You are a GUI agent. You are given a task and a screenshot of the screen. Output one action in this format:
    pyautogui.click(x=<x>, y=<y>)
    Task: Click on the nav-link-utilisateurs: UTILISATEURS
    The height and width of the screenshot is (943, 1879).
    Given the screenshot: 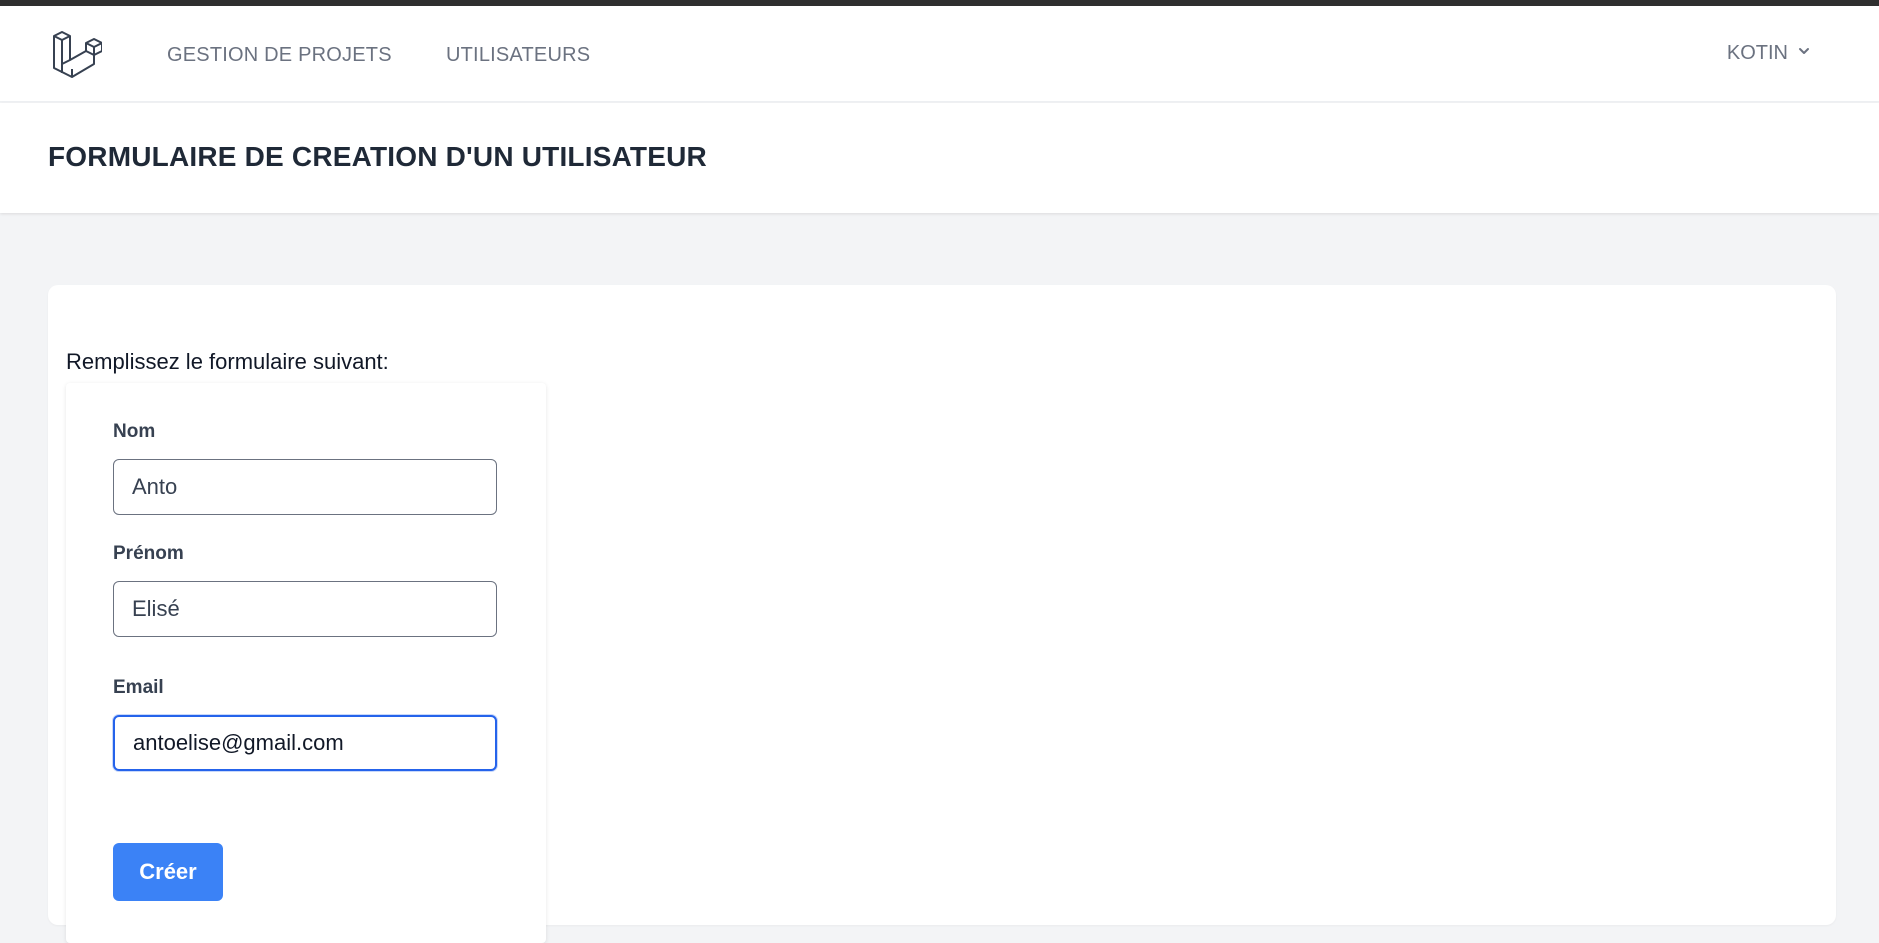 What is the action you would take?
    pyautogui.click(x=518, y=55)
    